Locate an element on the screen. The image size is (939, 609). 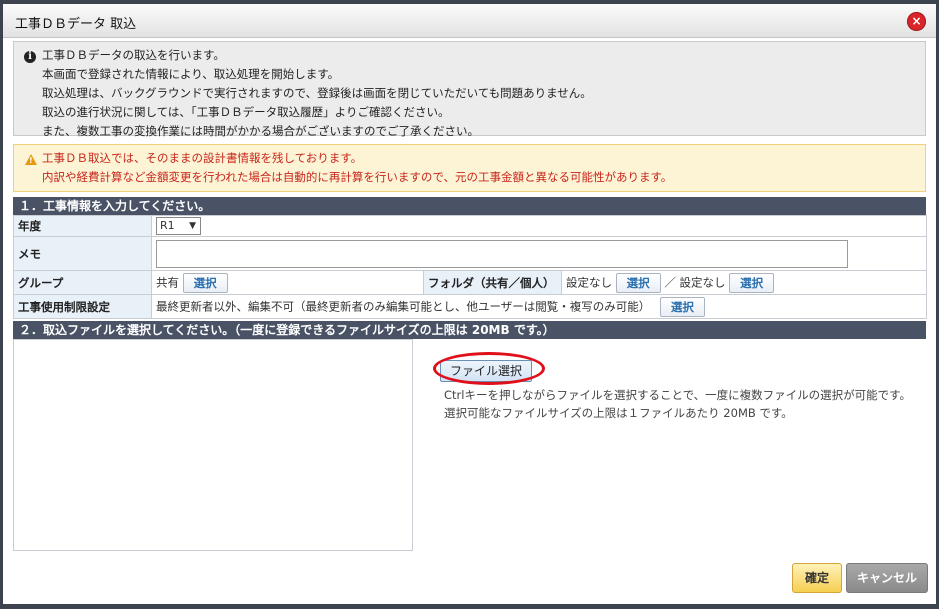
warning-line: 工事ＤＢ取込では、そのままの設計書情報を残しております。 is located at coordinates (202, 158).